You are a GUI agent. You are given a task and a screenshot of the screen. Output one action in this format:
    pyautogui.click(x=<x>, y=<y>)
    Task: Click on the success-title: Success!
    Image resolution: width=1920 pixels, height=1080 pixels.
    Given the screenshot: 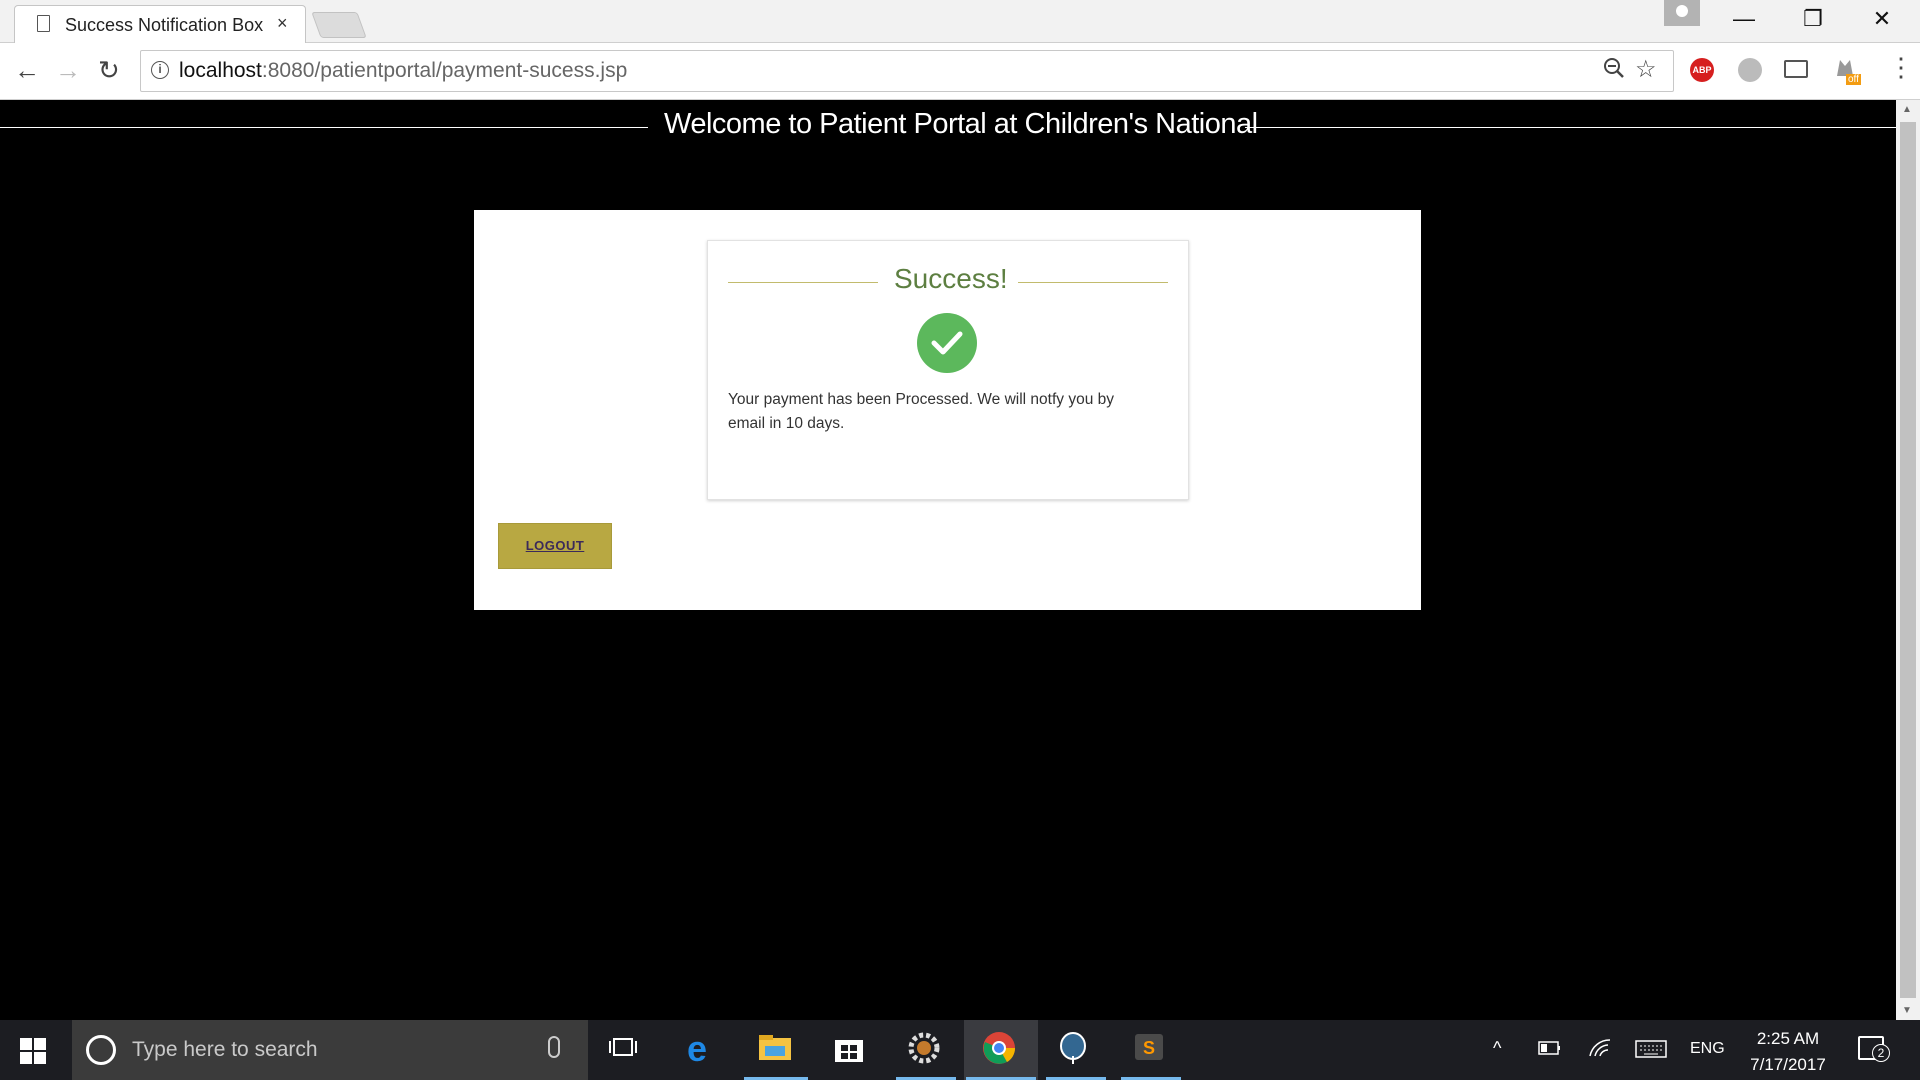 What is the action you would take?
    pyautogui.click(x=951, y=278)
    